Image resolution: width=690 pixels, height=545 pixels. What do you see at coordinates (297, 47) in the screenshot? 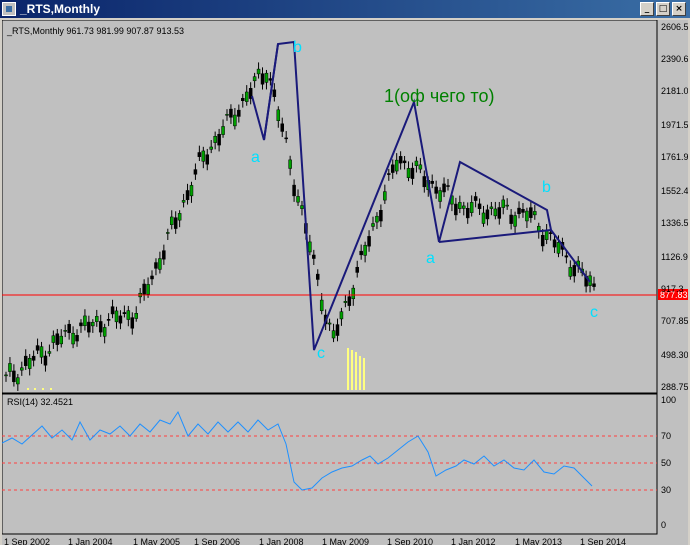
I see `wave-b1-label: b` at bounding box center [297, 47].